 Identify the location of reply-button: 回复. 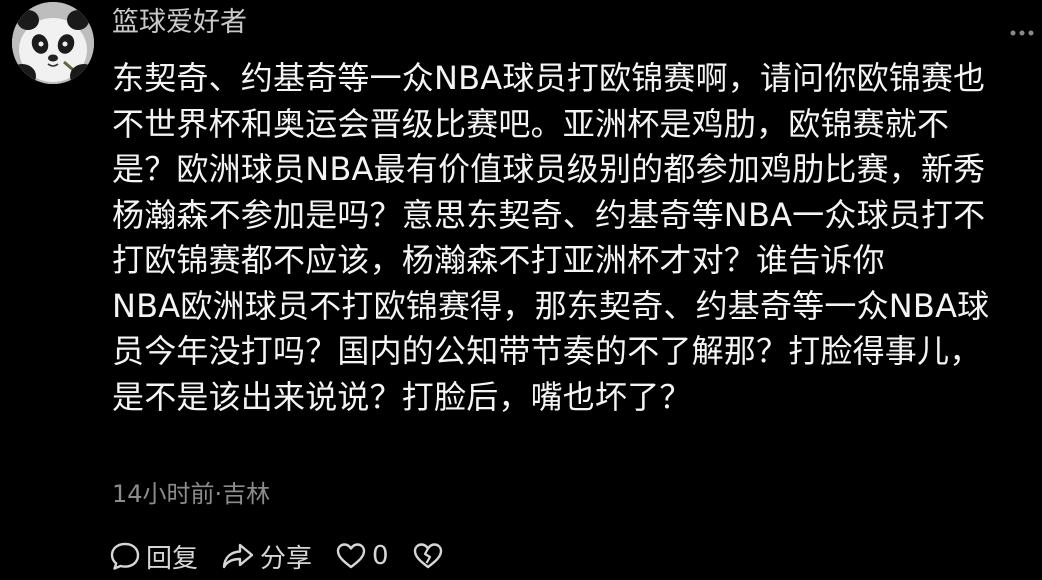
(153, 556).